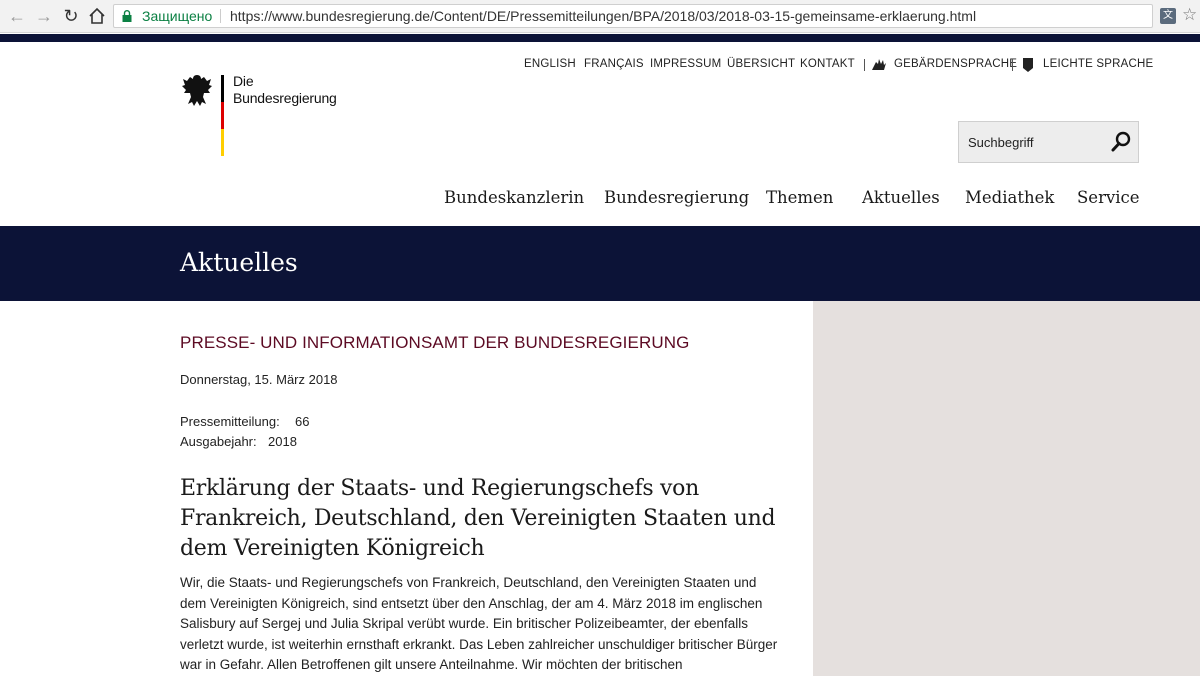 This screenshot has height=676, width=1200. I want to click on year-value: 2018, so click(282, 441).